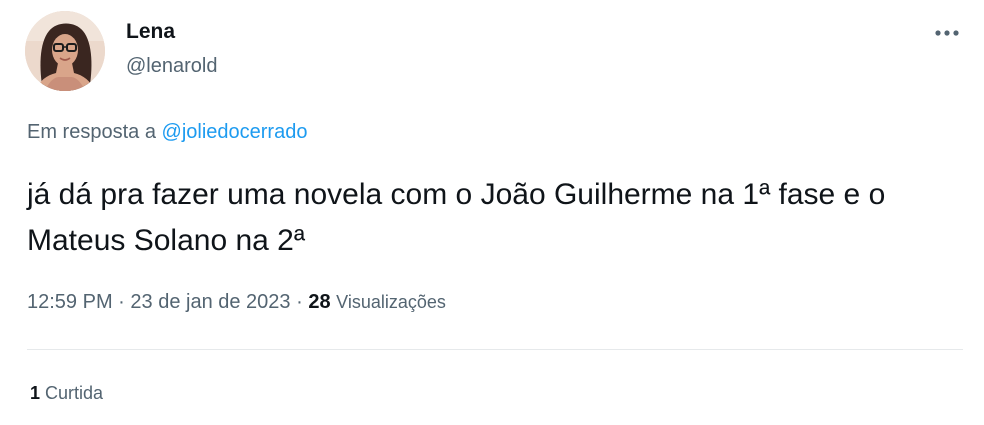  I want to click on likes-label: Curtida, so click(74, 393).